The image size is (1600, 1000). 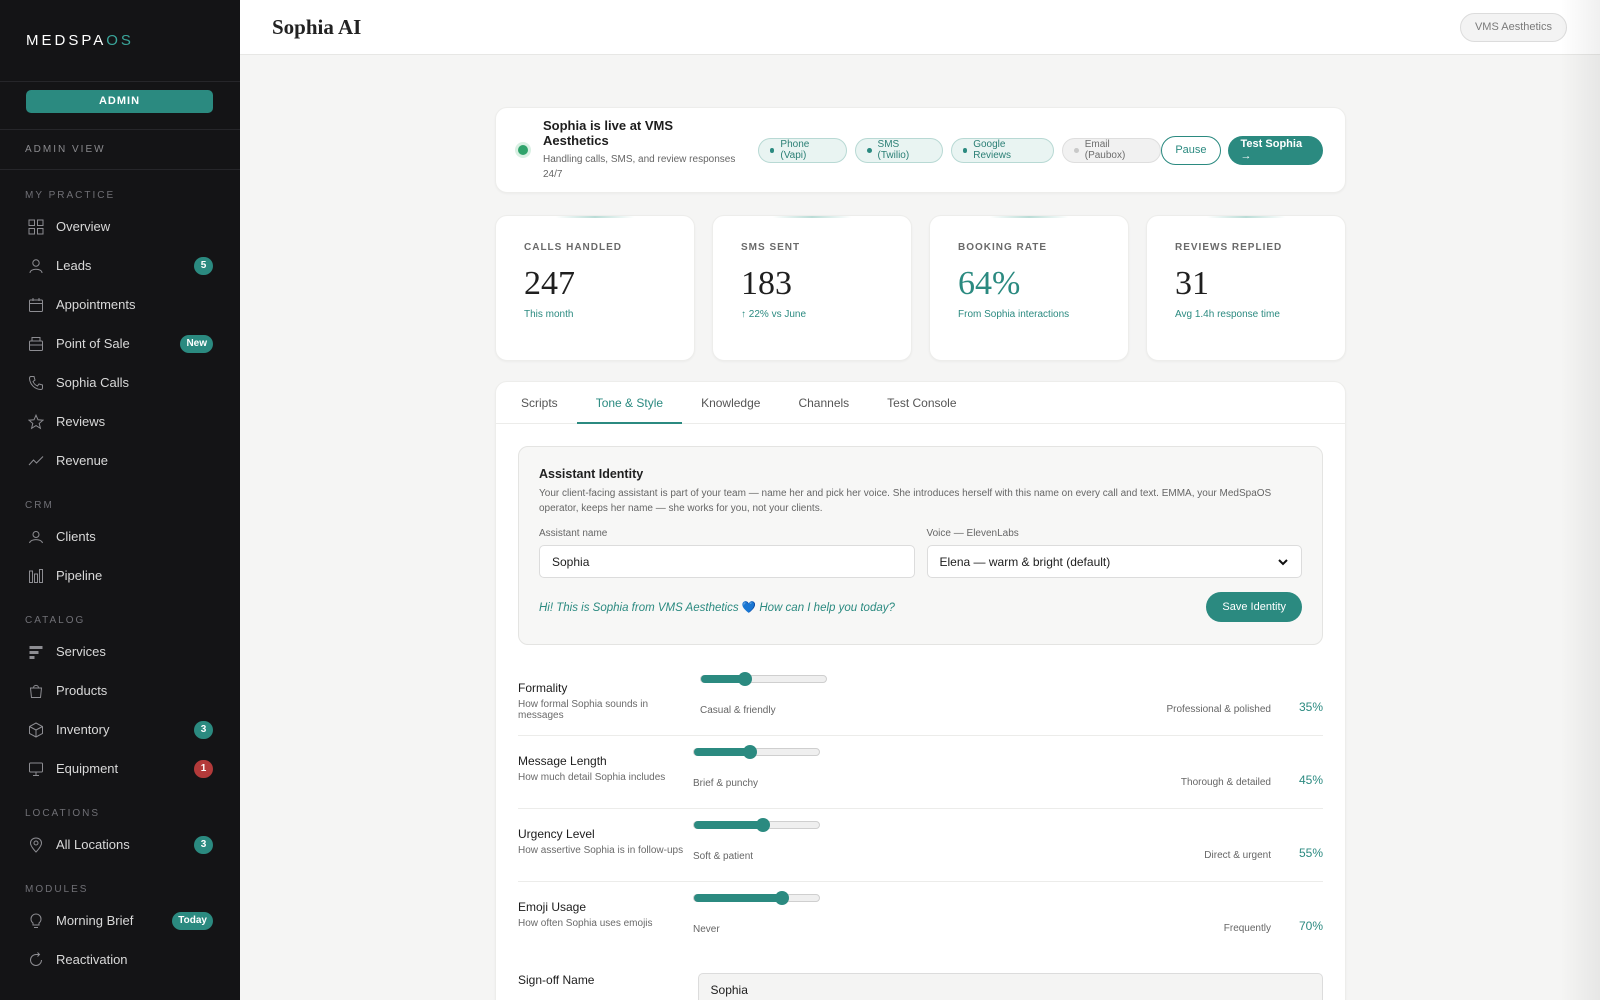 I want to click on sidebar-item-reviews: Reviews, so click(x=120, y=421).